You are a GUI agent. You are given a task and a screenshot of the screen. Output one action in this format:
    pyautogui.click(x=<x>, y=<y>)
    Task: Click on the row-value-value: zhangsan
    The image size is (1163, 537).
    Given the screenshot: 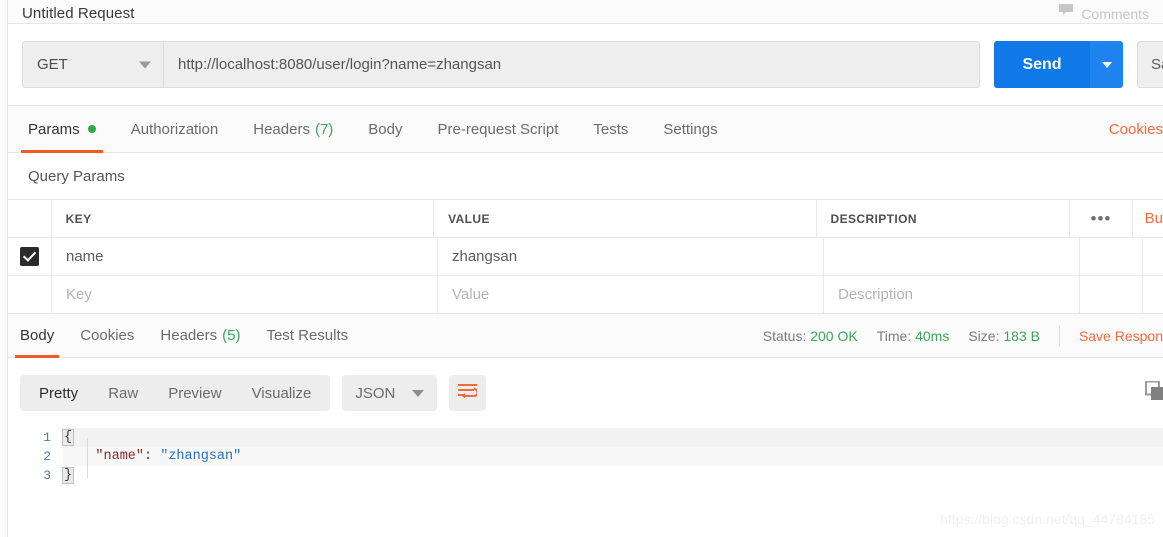 What is the action you would take?
    pyautogui.click(x=484, y=256)
    